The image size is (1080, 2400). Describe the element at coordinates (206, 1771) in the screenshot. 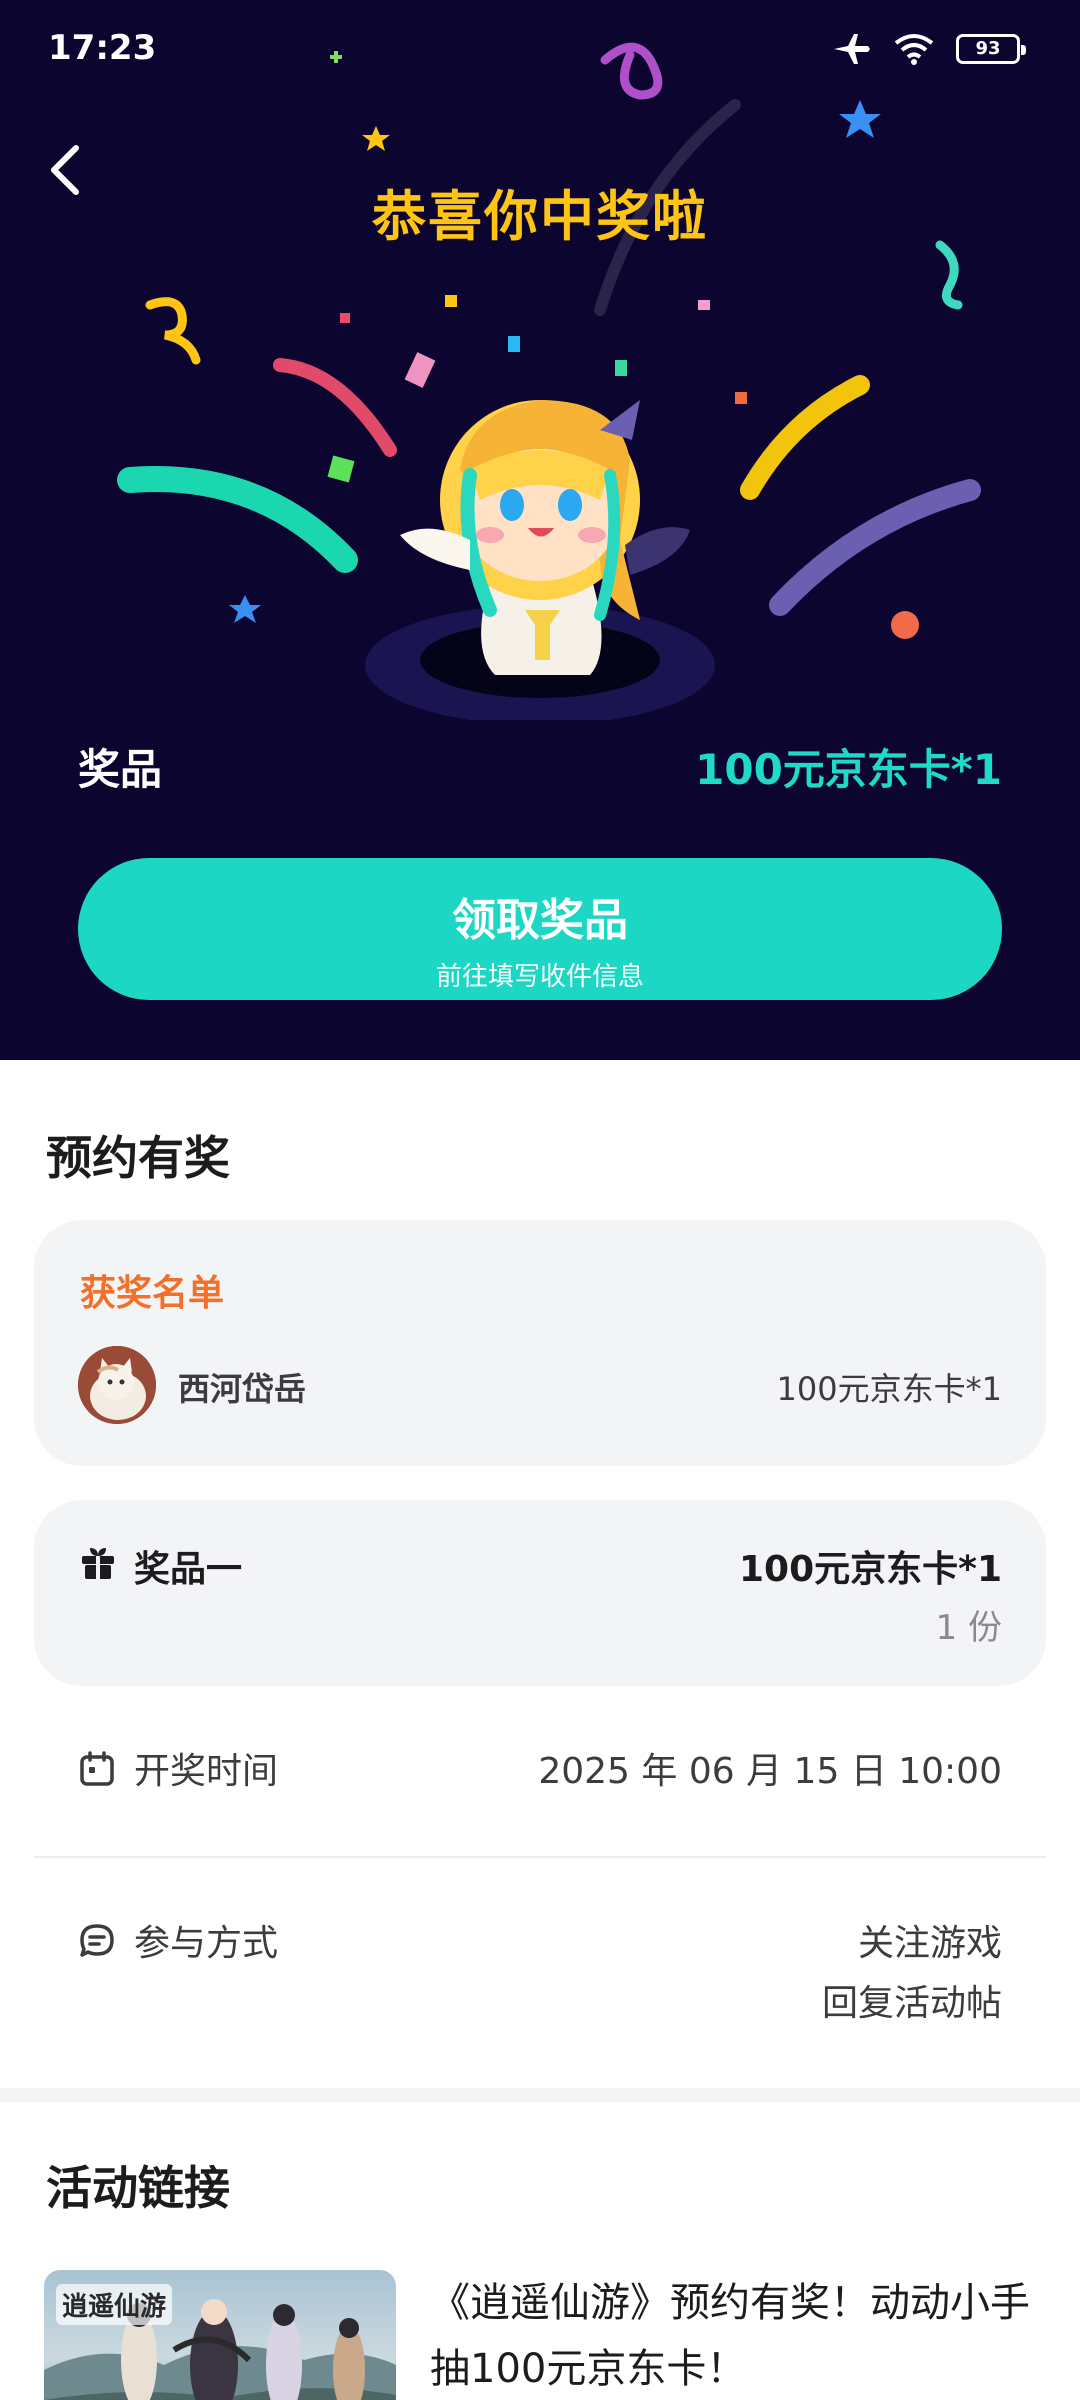

I see `draw-time-label: 开奖时间` at that location.